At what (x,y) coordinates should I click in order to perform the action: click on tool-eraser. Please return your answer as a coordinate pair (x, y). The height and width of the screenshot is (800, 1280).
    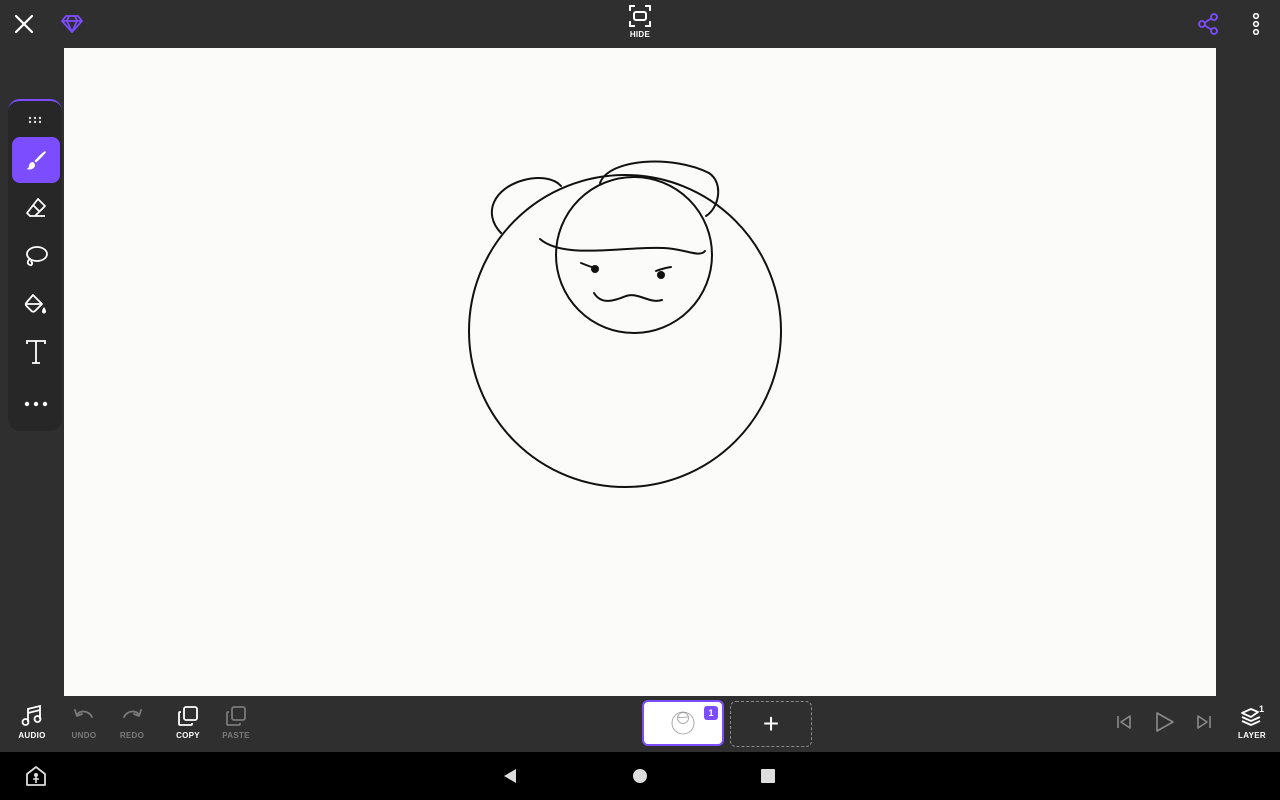
    Looking at the image, I should click on (36, 208).